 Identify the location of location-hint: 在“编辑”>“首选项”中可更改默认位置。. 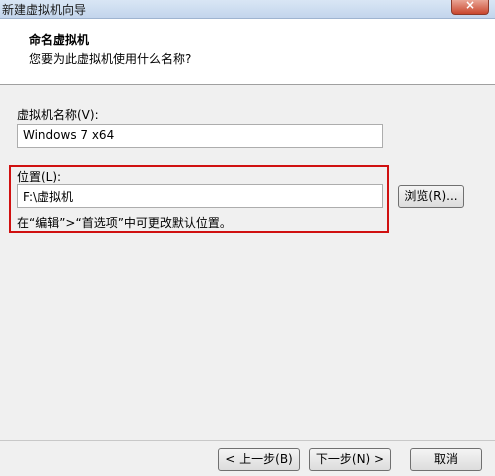
(124, 223).